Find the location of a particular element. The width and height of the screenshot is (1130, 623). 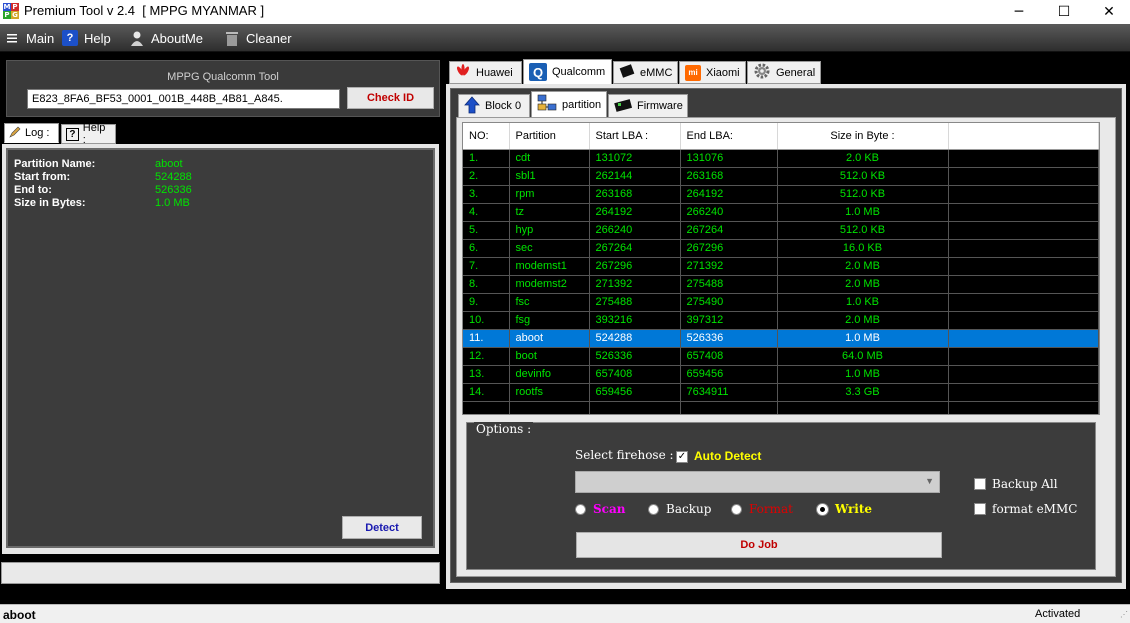

status-partition-text: aboot is located at coordinates (19, 615).